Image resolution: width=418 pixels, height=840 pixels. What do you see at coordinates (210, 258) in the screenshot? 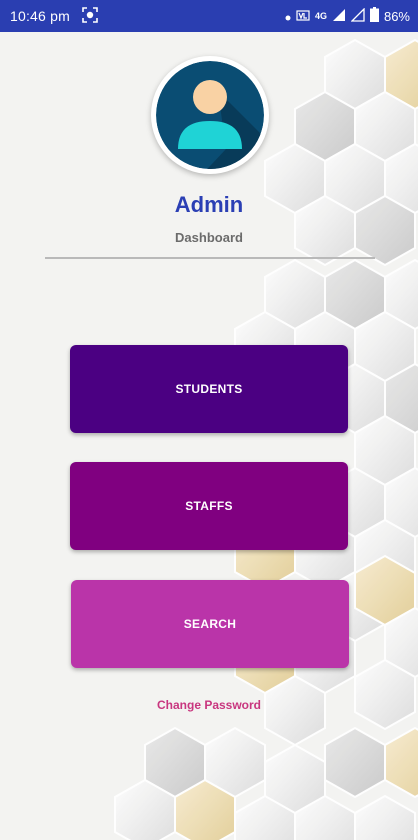
I see `divider` at bounding box center [210, 258].